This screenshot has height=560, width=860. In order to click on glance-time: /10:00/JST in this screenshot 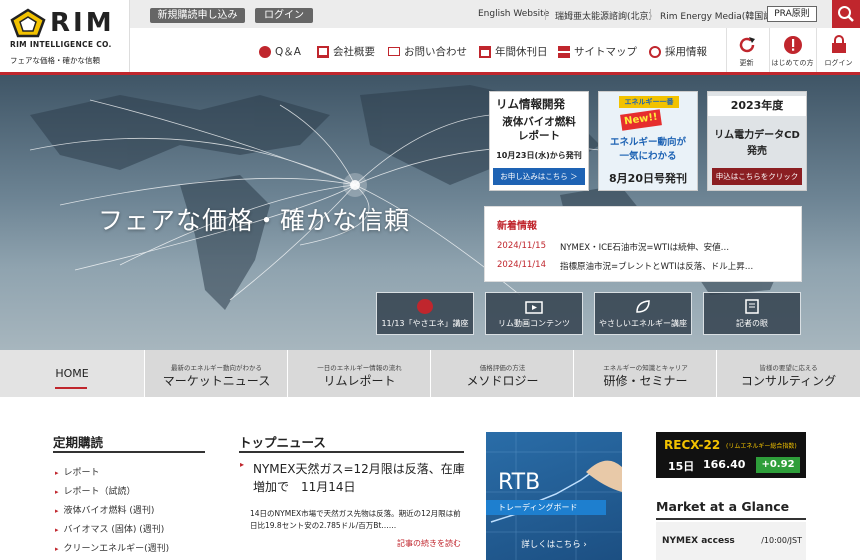, I will do `click(781, 540)`.